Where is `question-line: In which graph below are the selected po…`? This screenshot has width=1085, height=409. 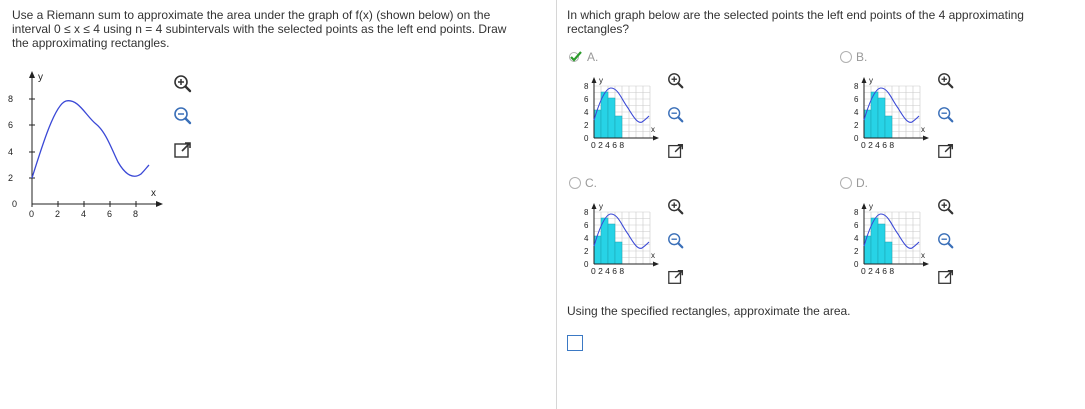 question-line: In which graph below are the selected po… is located at coordinates (795, 15).